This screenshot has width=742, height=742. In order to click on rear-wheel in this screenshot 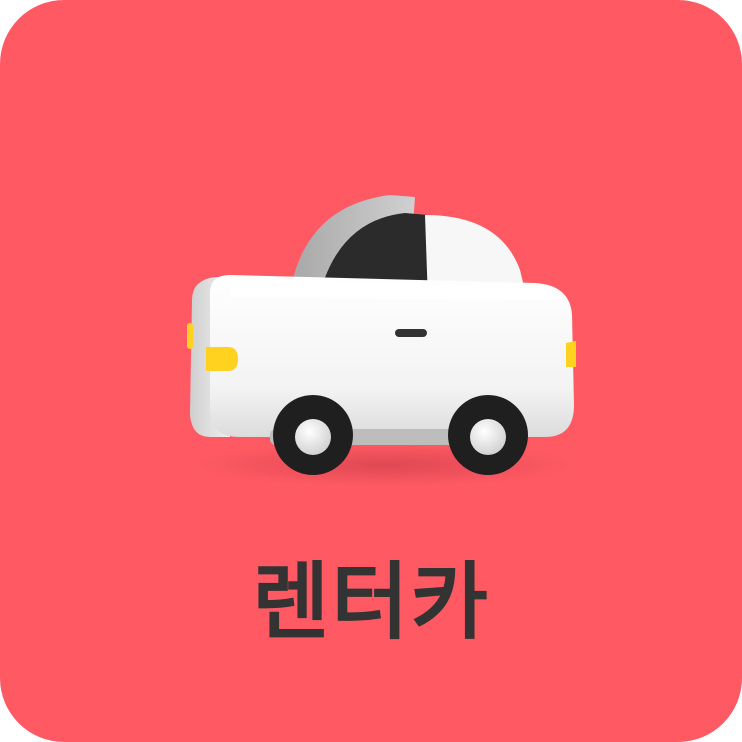, I will do `click(313, 435)`.